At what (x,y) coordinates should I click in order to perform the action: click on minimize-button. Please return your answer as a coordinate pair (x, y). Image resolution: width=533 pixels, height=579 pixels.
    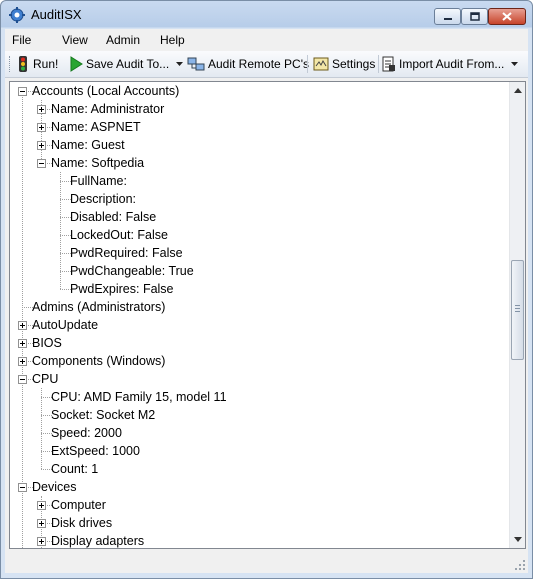
    Looking at the image, I should click on (447, 16).